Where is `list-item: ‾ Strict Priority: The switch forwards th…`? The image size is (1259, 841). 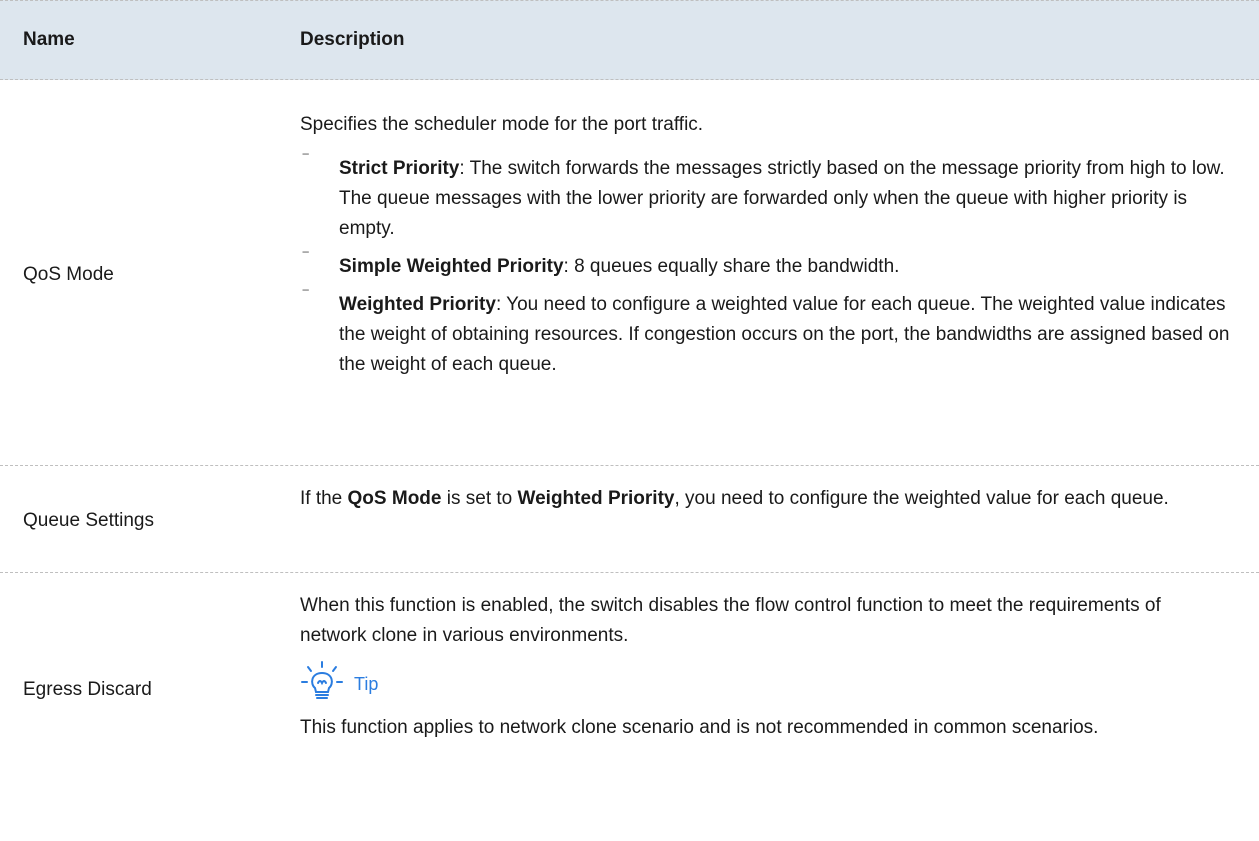
list-item: ‾ Strict Priority: The switch forwards th… is located at coordinates (764, 196).